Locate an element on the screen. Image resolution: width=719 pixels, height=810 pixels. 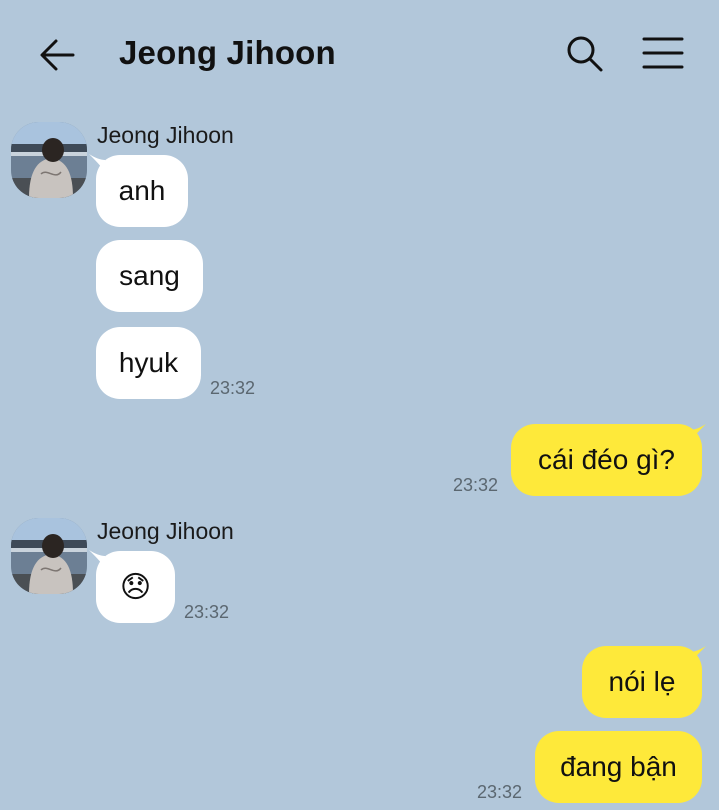
message-bubble: nói lẹ is located at coordinates (642, 682).